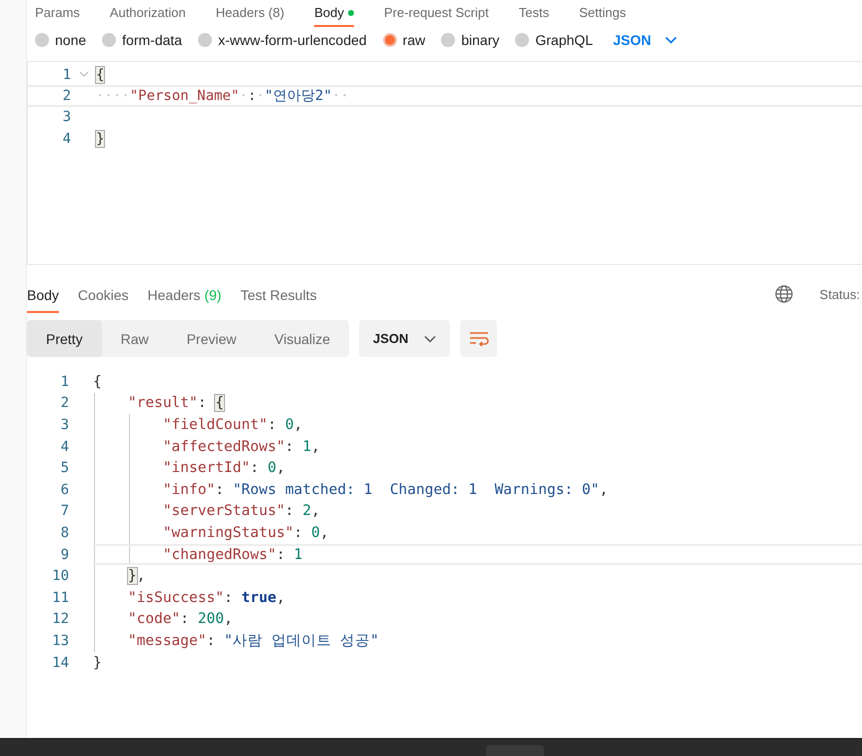 The width and height of the screenshot is (862, 756). I want to click on response-tab: Test Results, so click(278, 294).